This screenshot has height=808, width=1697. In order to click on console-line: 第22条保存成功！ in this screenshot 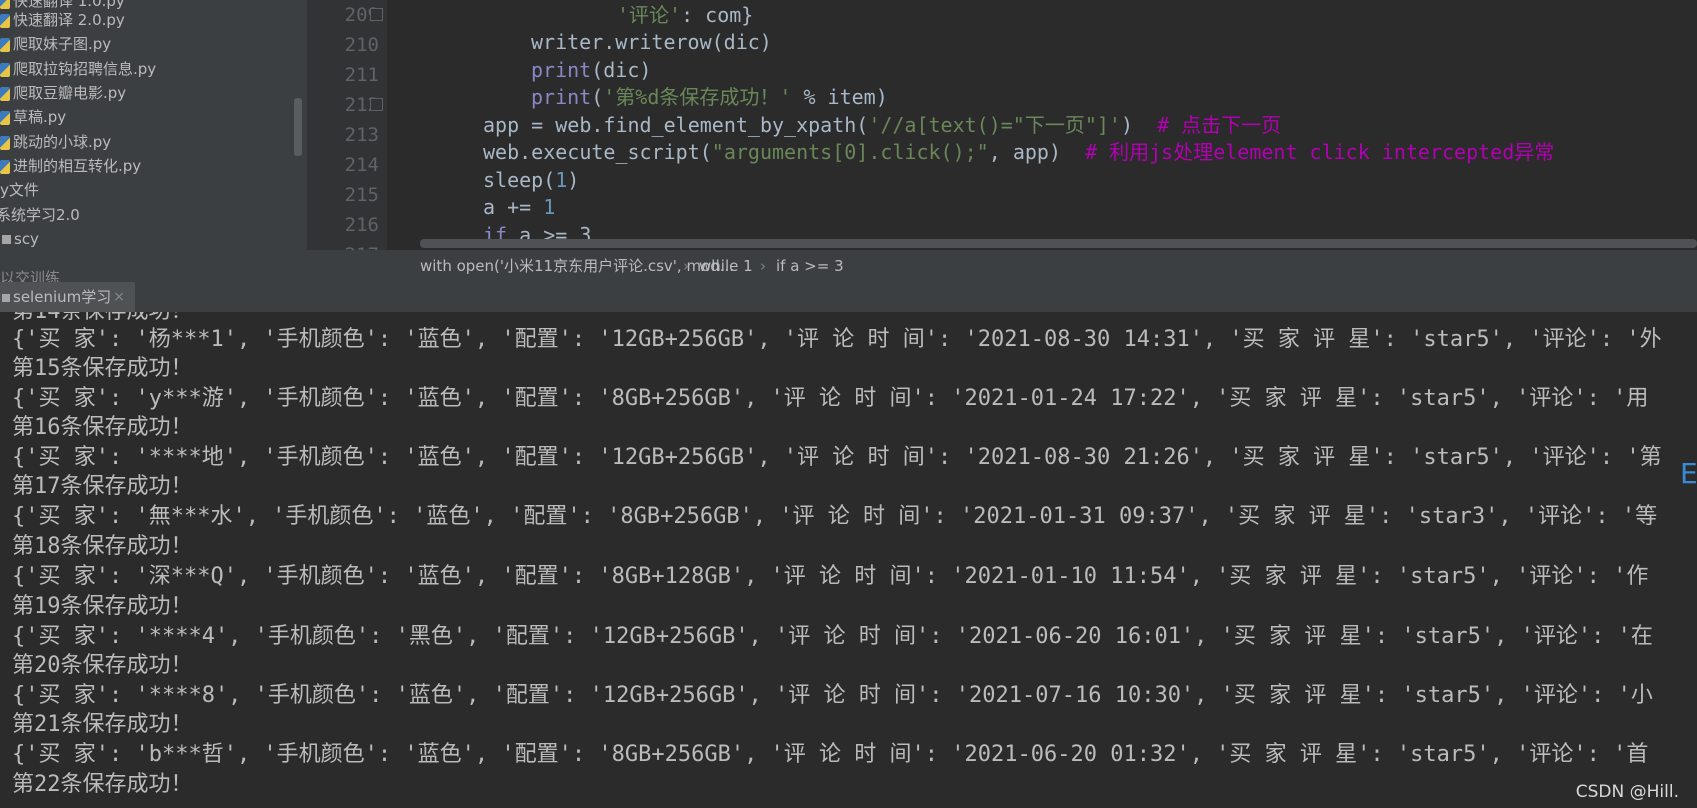, I will do `click(102, 784)`.